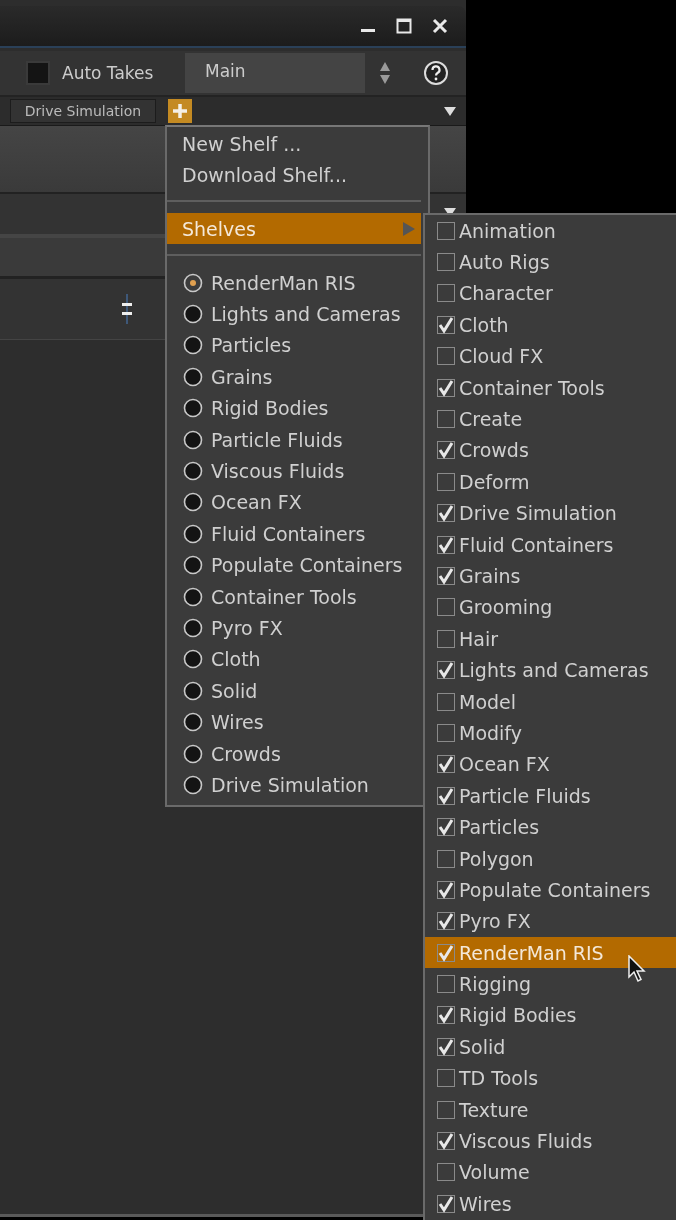  Describe the element at coordinates (550, 544) in the screenshot. I see `checkbox-menu-item: Fluid Containers` at that location.